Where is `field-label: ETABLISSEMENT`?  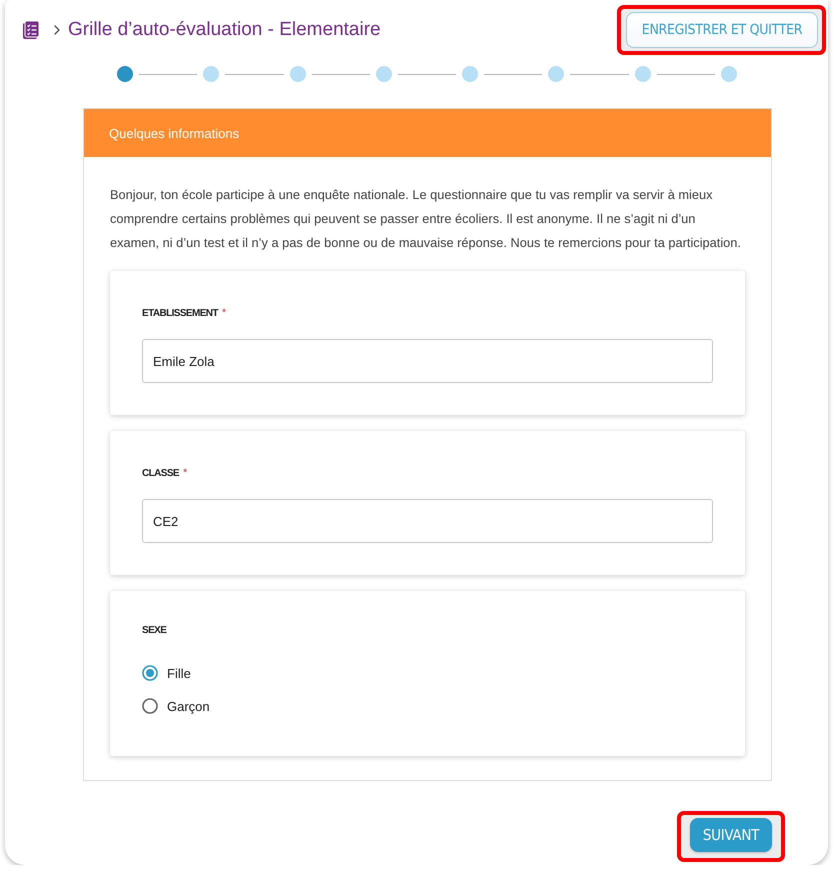
field-label: ETABLISSEMENT is located at coordinates (180, 313).